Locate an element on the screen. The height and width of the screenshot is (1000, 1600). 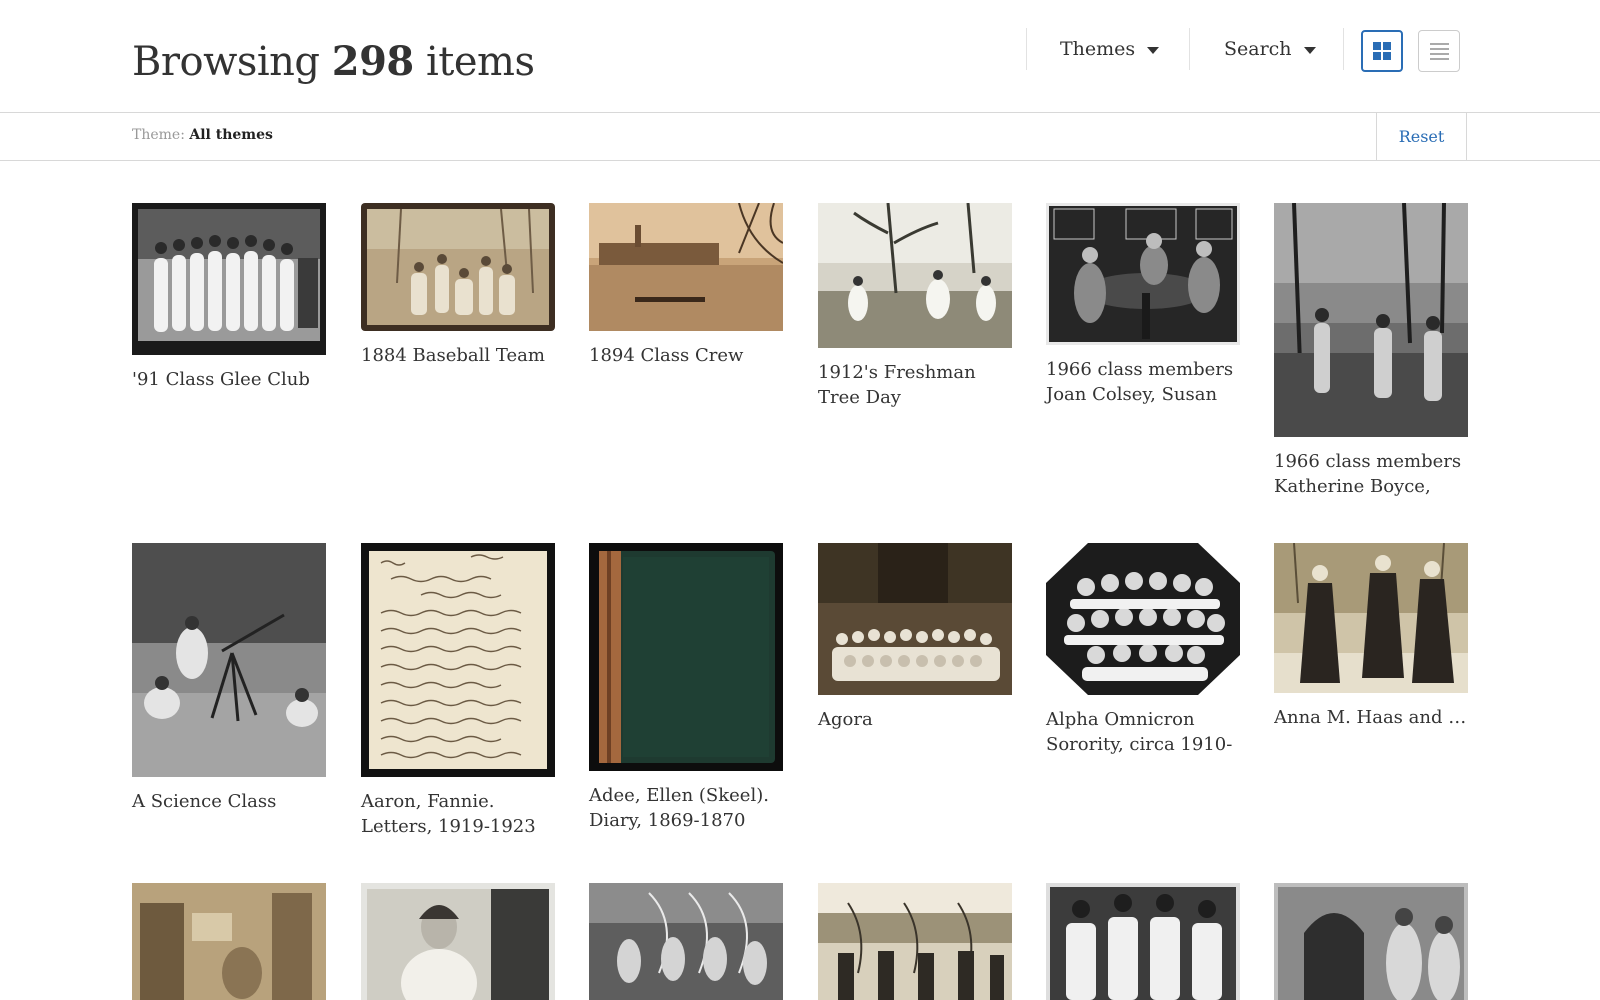
item-title: A Science Class is located at coordinates (229, 801).